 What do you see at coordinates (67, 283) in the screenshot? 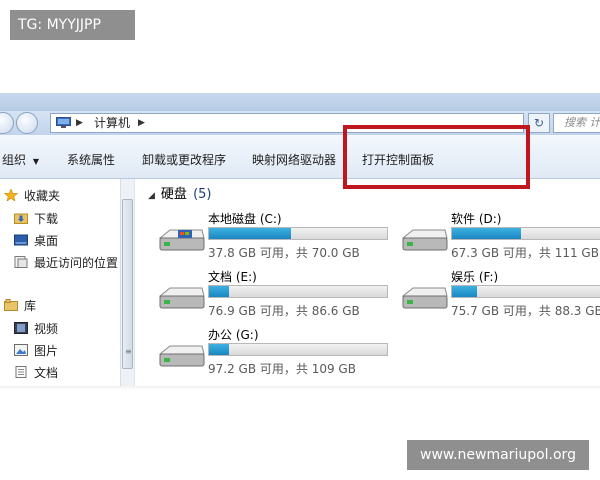
I see `navigation-pane: 收藏夹 下载 桌面 最近访问的位置 库 视频 图片 文档 ≡` at bounding box center [67, 283].